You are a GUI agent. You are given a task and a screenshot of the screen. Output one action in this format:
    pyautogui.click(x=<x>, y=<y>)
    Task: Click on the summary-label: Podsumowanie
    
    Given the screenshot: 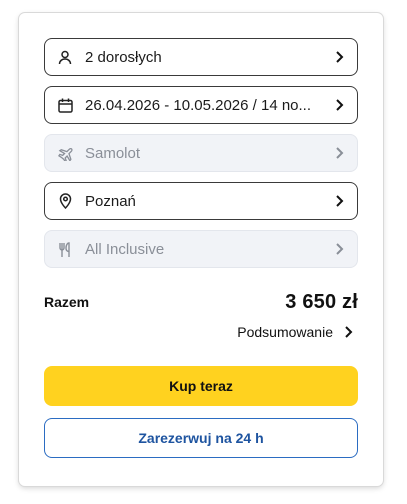 What is the action you would take?
    pyautogui.click(x=285, y=332)
    